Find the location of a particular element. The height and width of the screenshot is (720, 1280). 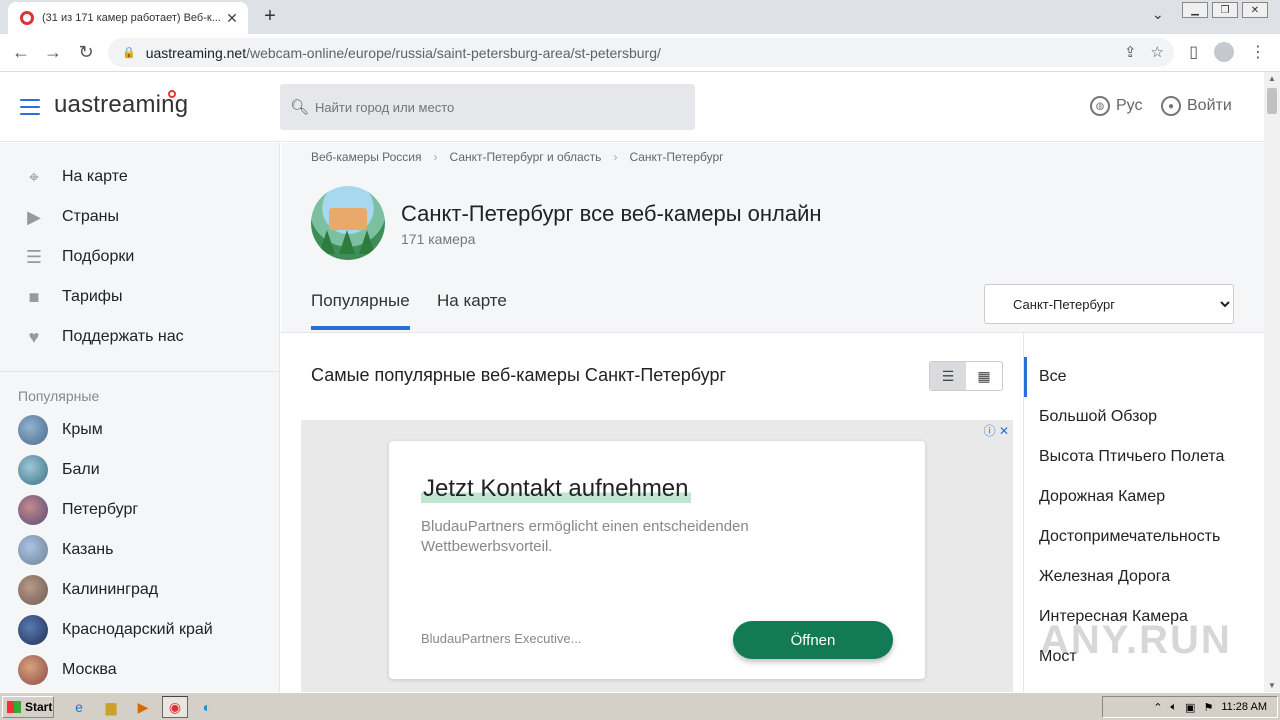

heart-icon: ♥ is located at coordinates (34, 336).